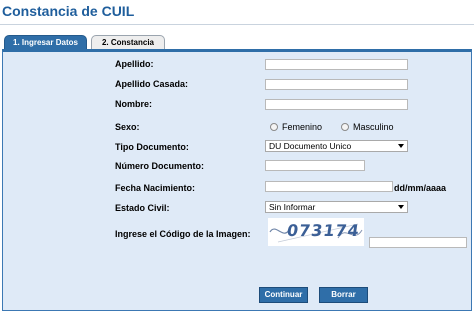 This screenshot has height=313, width=474. I want to click on continuar-button: Continuar, so click(283, 295).